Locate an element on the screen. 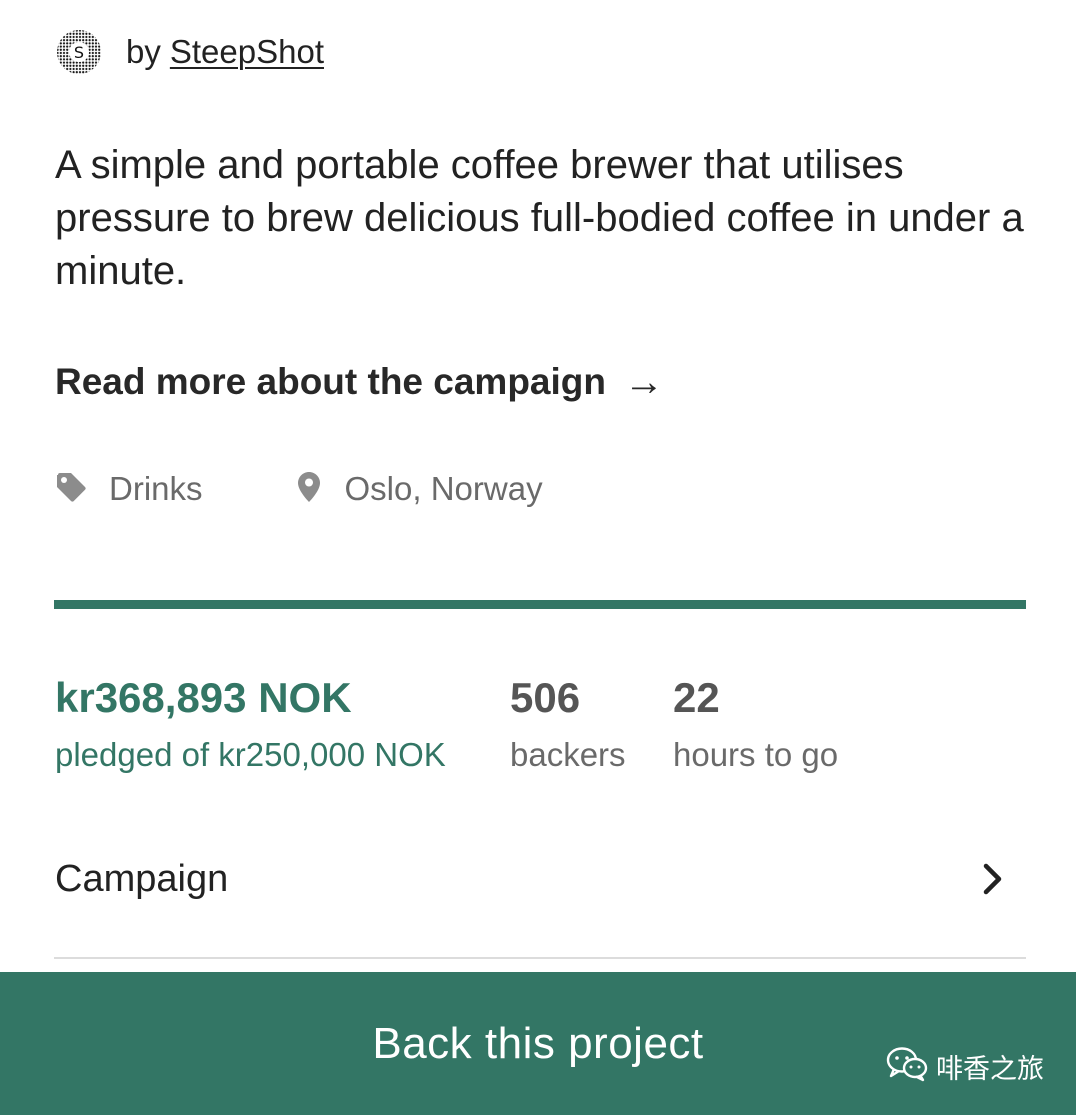 Image resolution: width=1076 pixels, height=1115 pixels. byline-prefix: by is located at coordinates (143, 51).